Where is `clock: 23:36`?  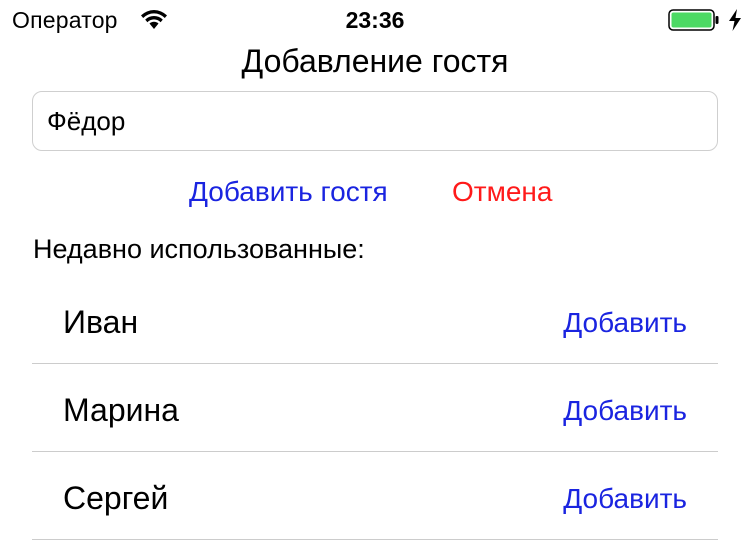 clock: 23:36 is located at coordinates (375, 20).